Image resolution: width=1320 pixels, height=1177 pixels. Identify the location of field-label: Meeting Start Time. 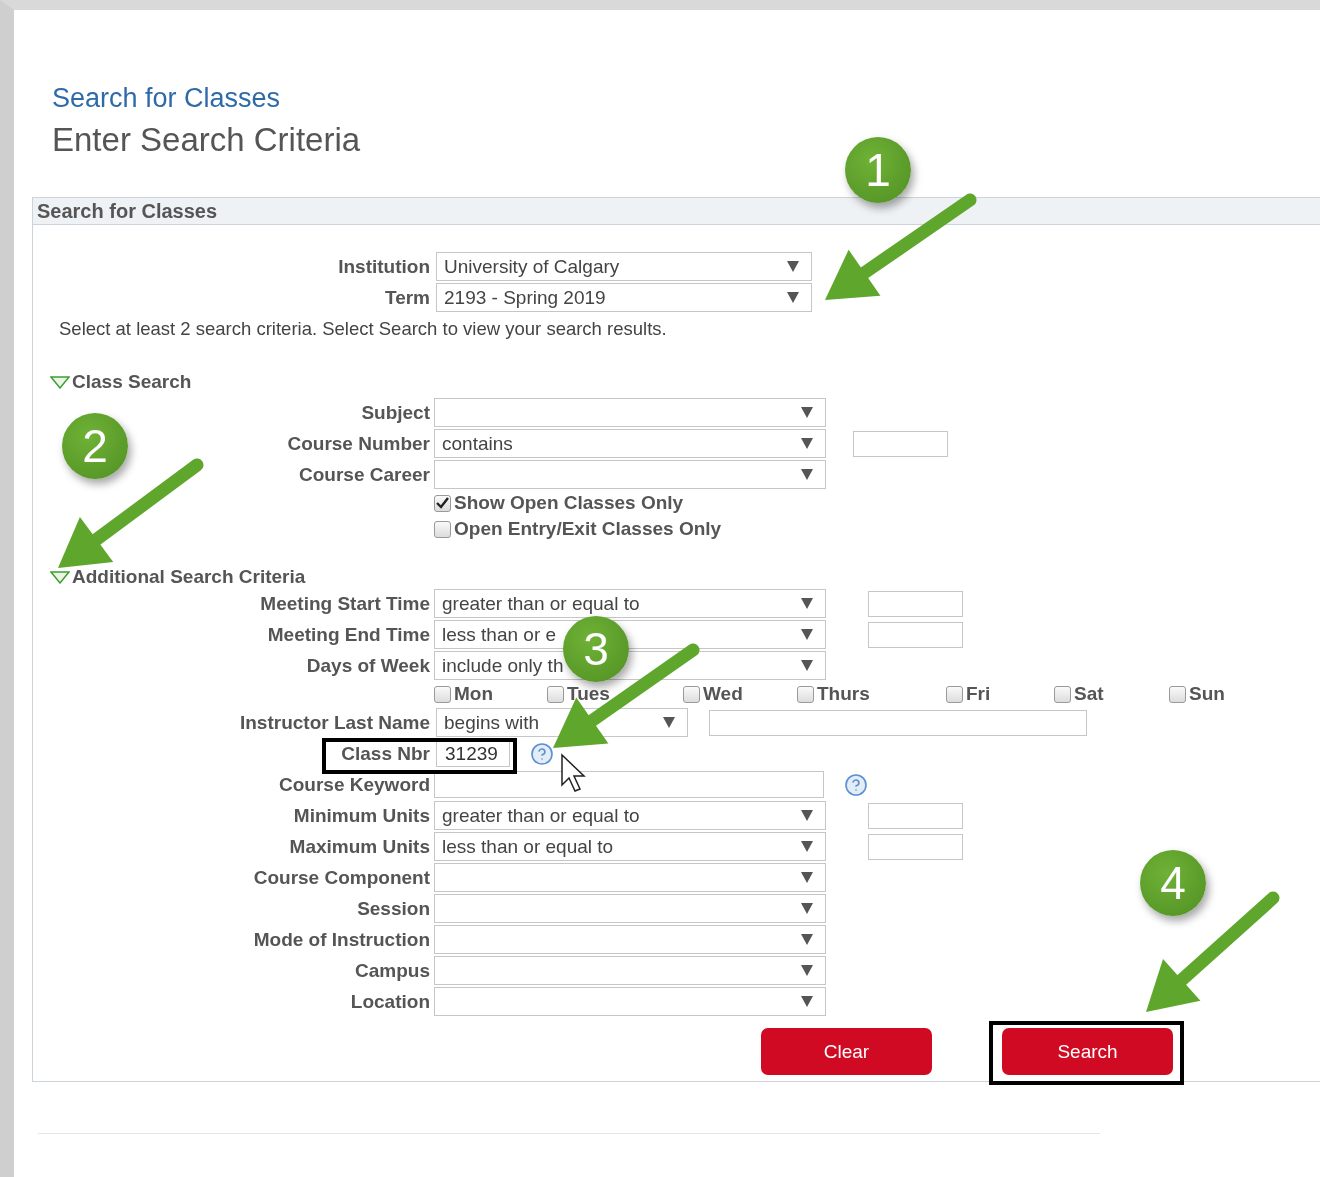
(345, 603).